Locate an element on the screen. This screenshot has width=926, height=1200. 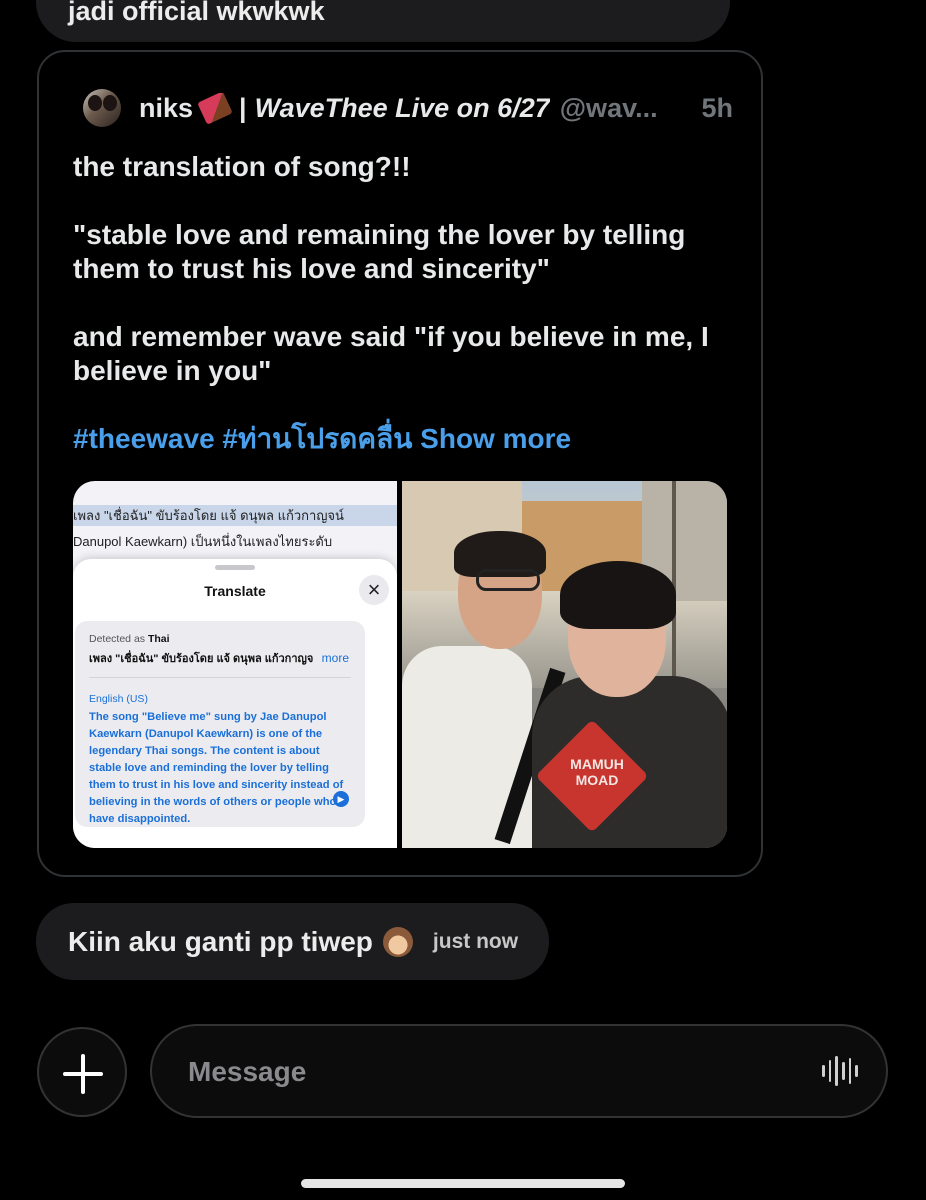
author-suffix: WaveThee Live on 6/27 is located at coordinates (402, 107).